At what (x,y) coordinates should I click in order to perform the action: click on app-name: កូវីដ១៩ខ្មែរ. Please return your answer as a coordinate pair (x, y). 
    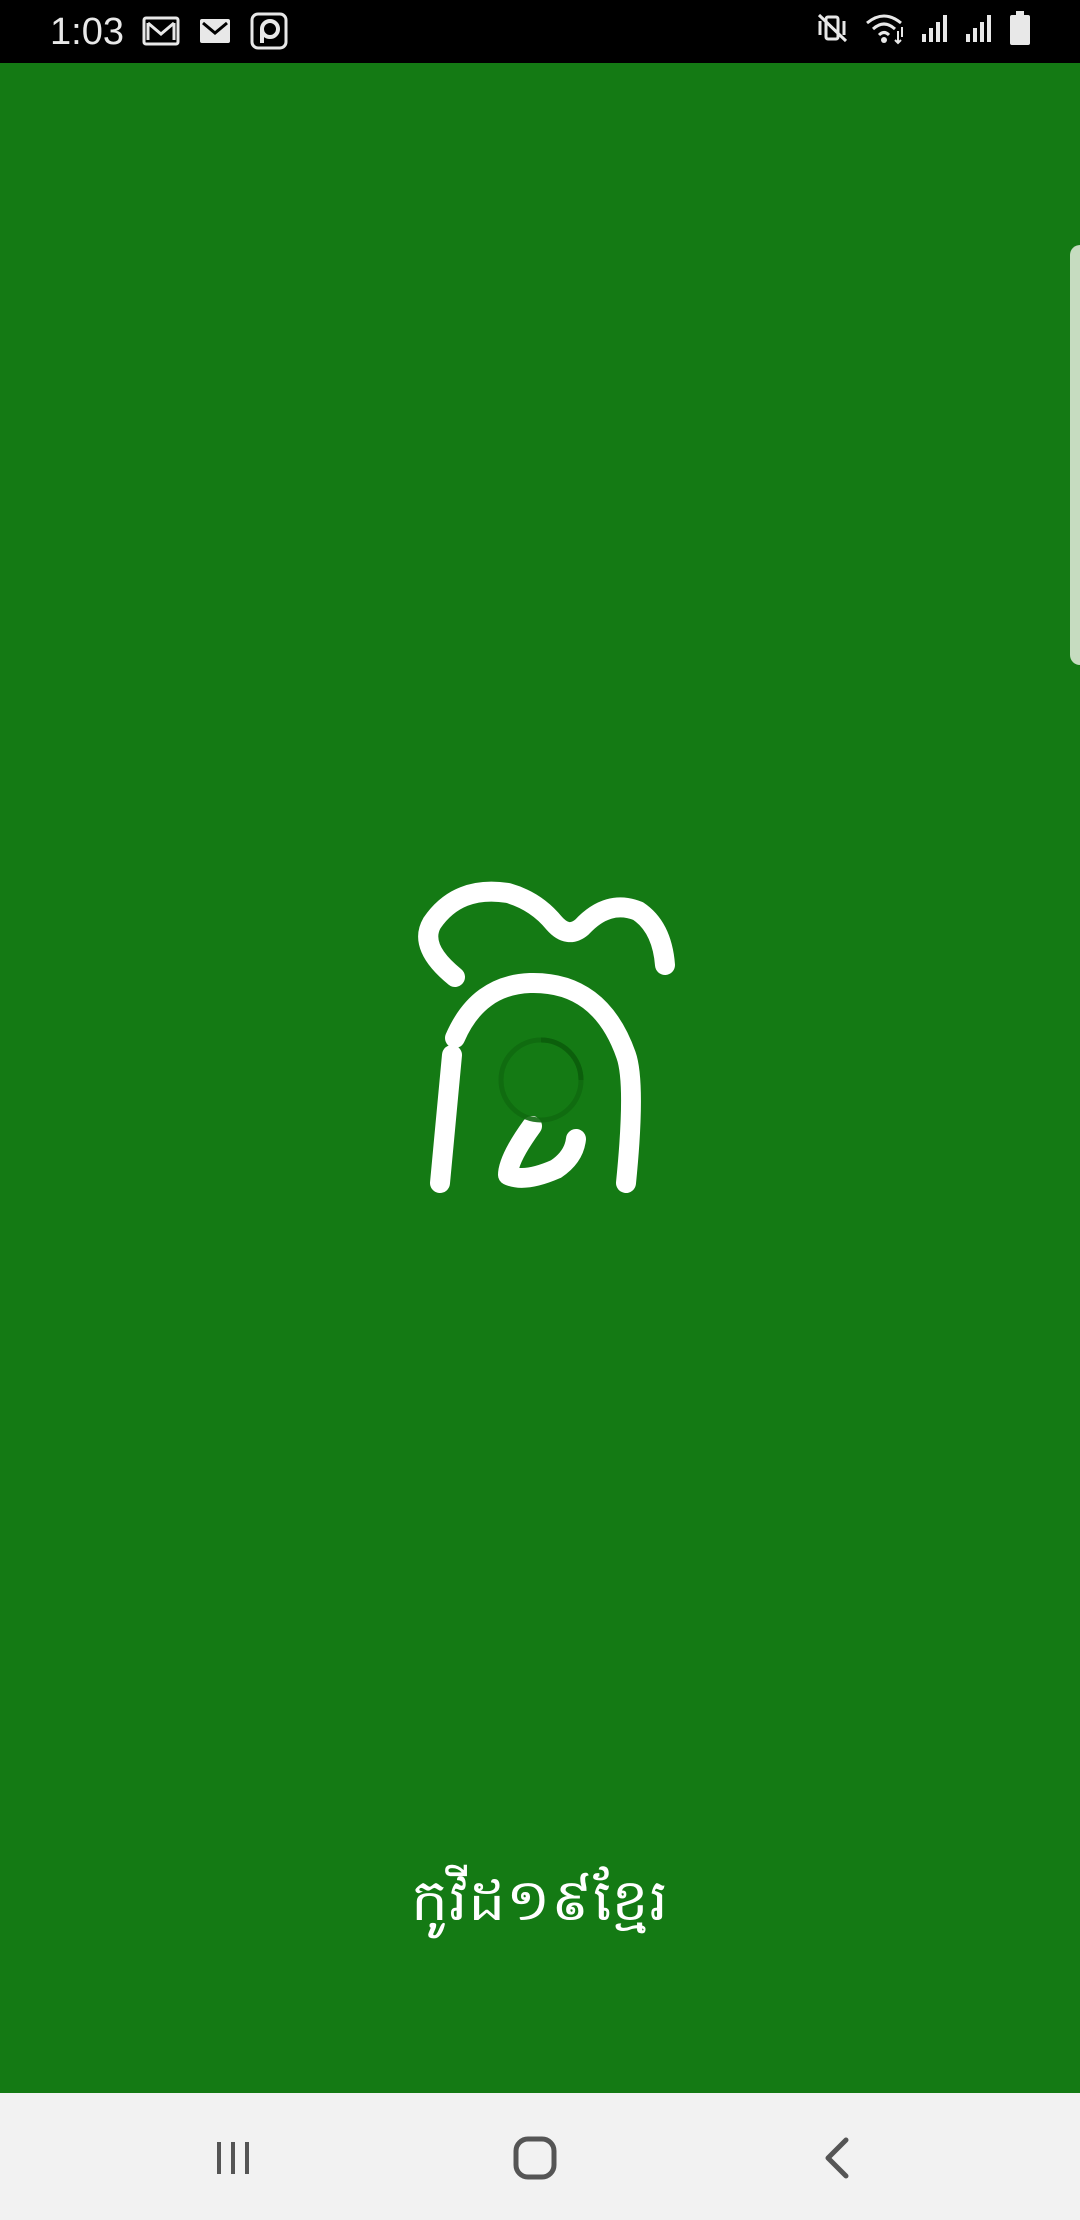
    Looking at the image, I should click on (540, 1900).